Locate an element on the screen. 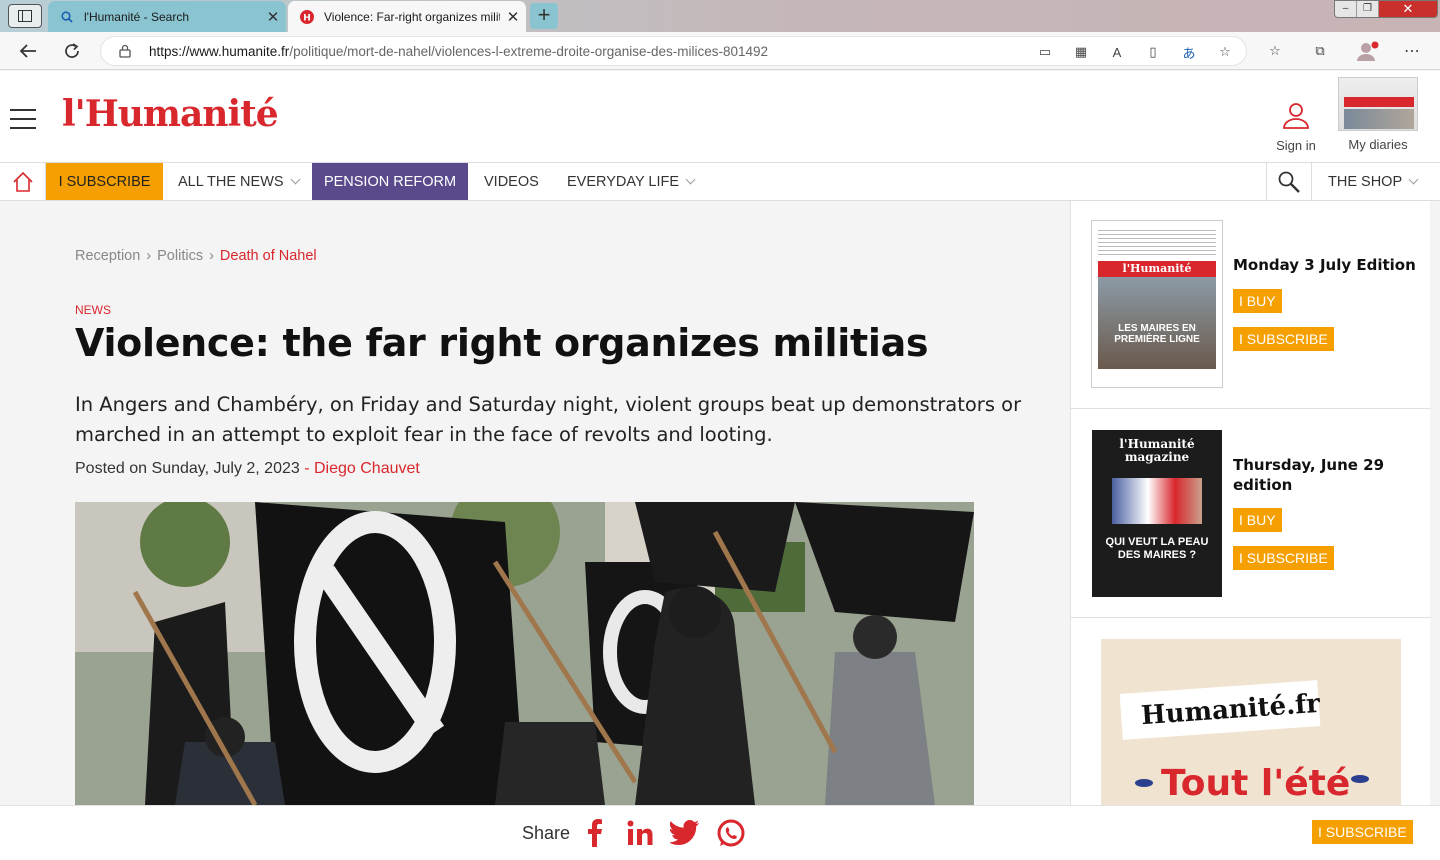 The image size is (1440, 860). profile-avatar is located at coordinates (1367, 53).